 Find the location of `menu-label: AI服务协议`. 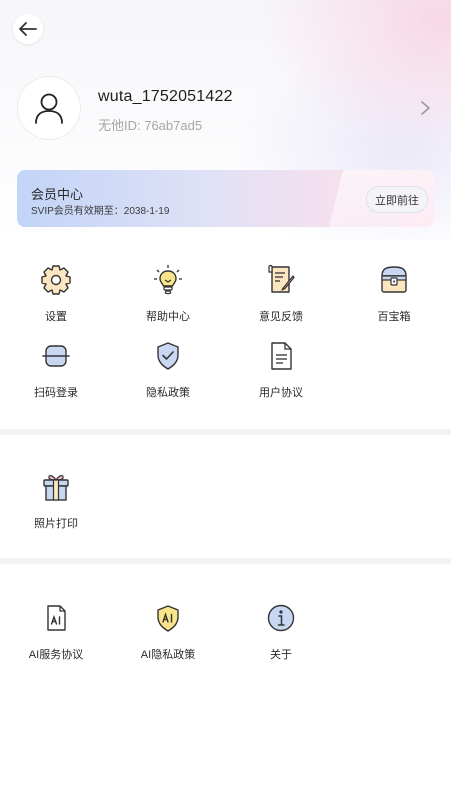

menu-label: AI服务协议 is located at coordinates (56, 655).